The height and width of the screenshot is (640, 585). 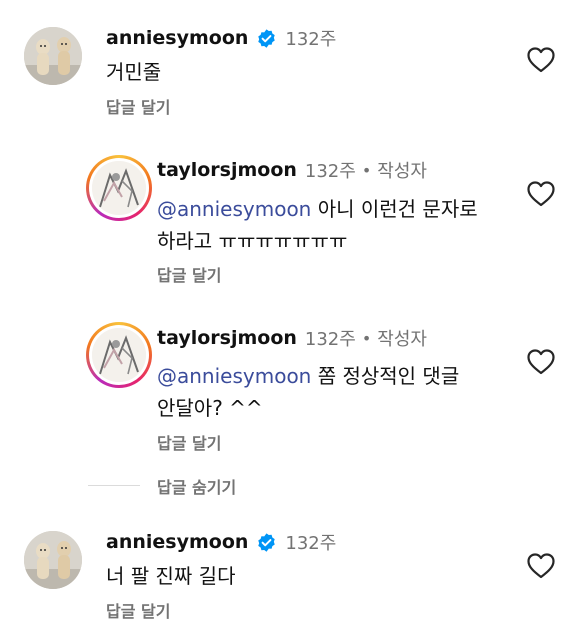 What do you see at coordinates (134, 72) in the screenshot?
I see `comment-text: 거민줄` at bounding box center [134, 72].